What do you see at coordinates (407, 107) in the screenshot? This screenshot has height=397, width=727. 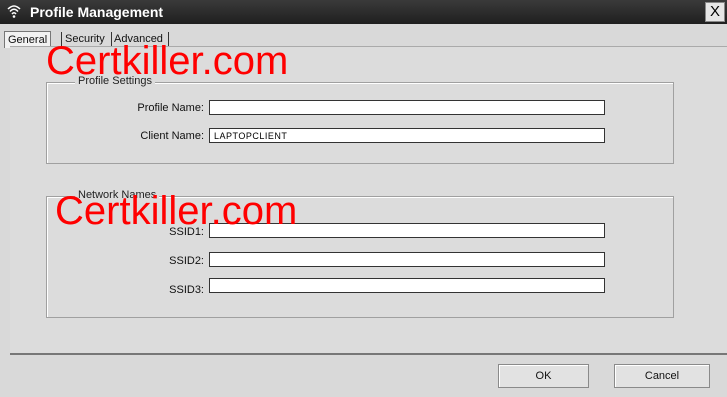 I see `profile-name-field` at bounding box center [407, 107].